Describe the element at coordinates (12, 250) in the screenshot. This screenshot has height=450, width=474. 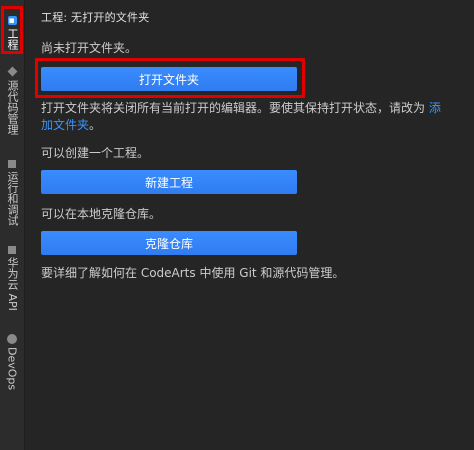
I see `api-icon` at that location.